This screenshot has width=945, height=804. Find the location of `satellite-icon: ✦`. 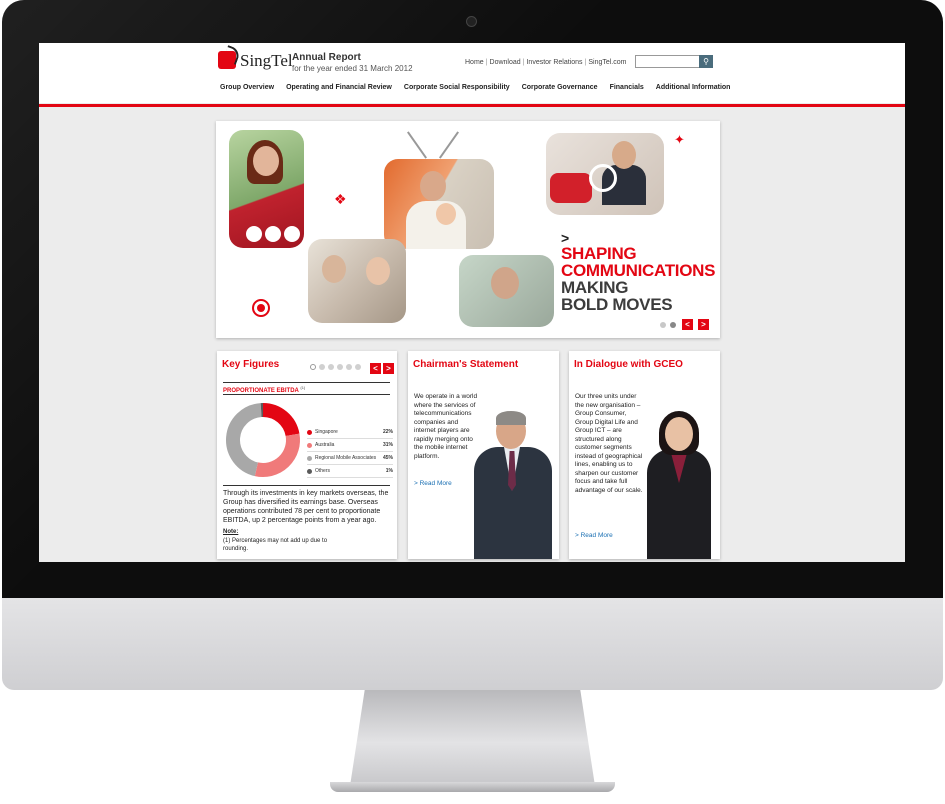

satellite-icon: ✦ is located at coordinates (679, 139).